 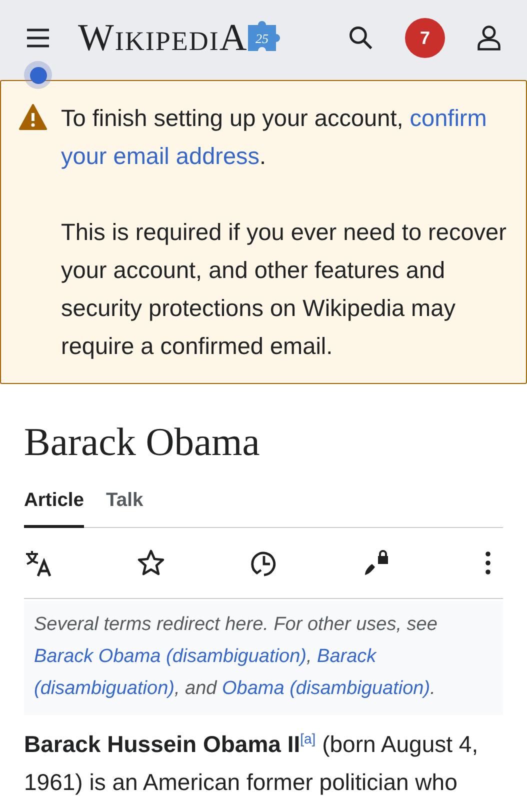 What do you see at coordinates (125, 504) in the screenshot?
I see `tab: Talk` at bounding box center [125, 504].